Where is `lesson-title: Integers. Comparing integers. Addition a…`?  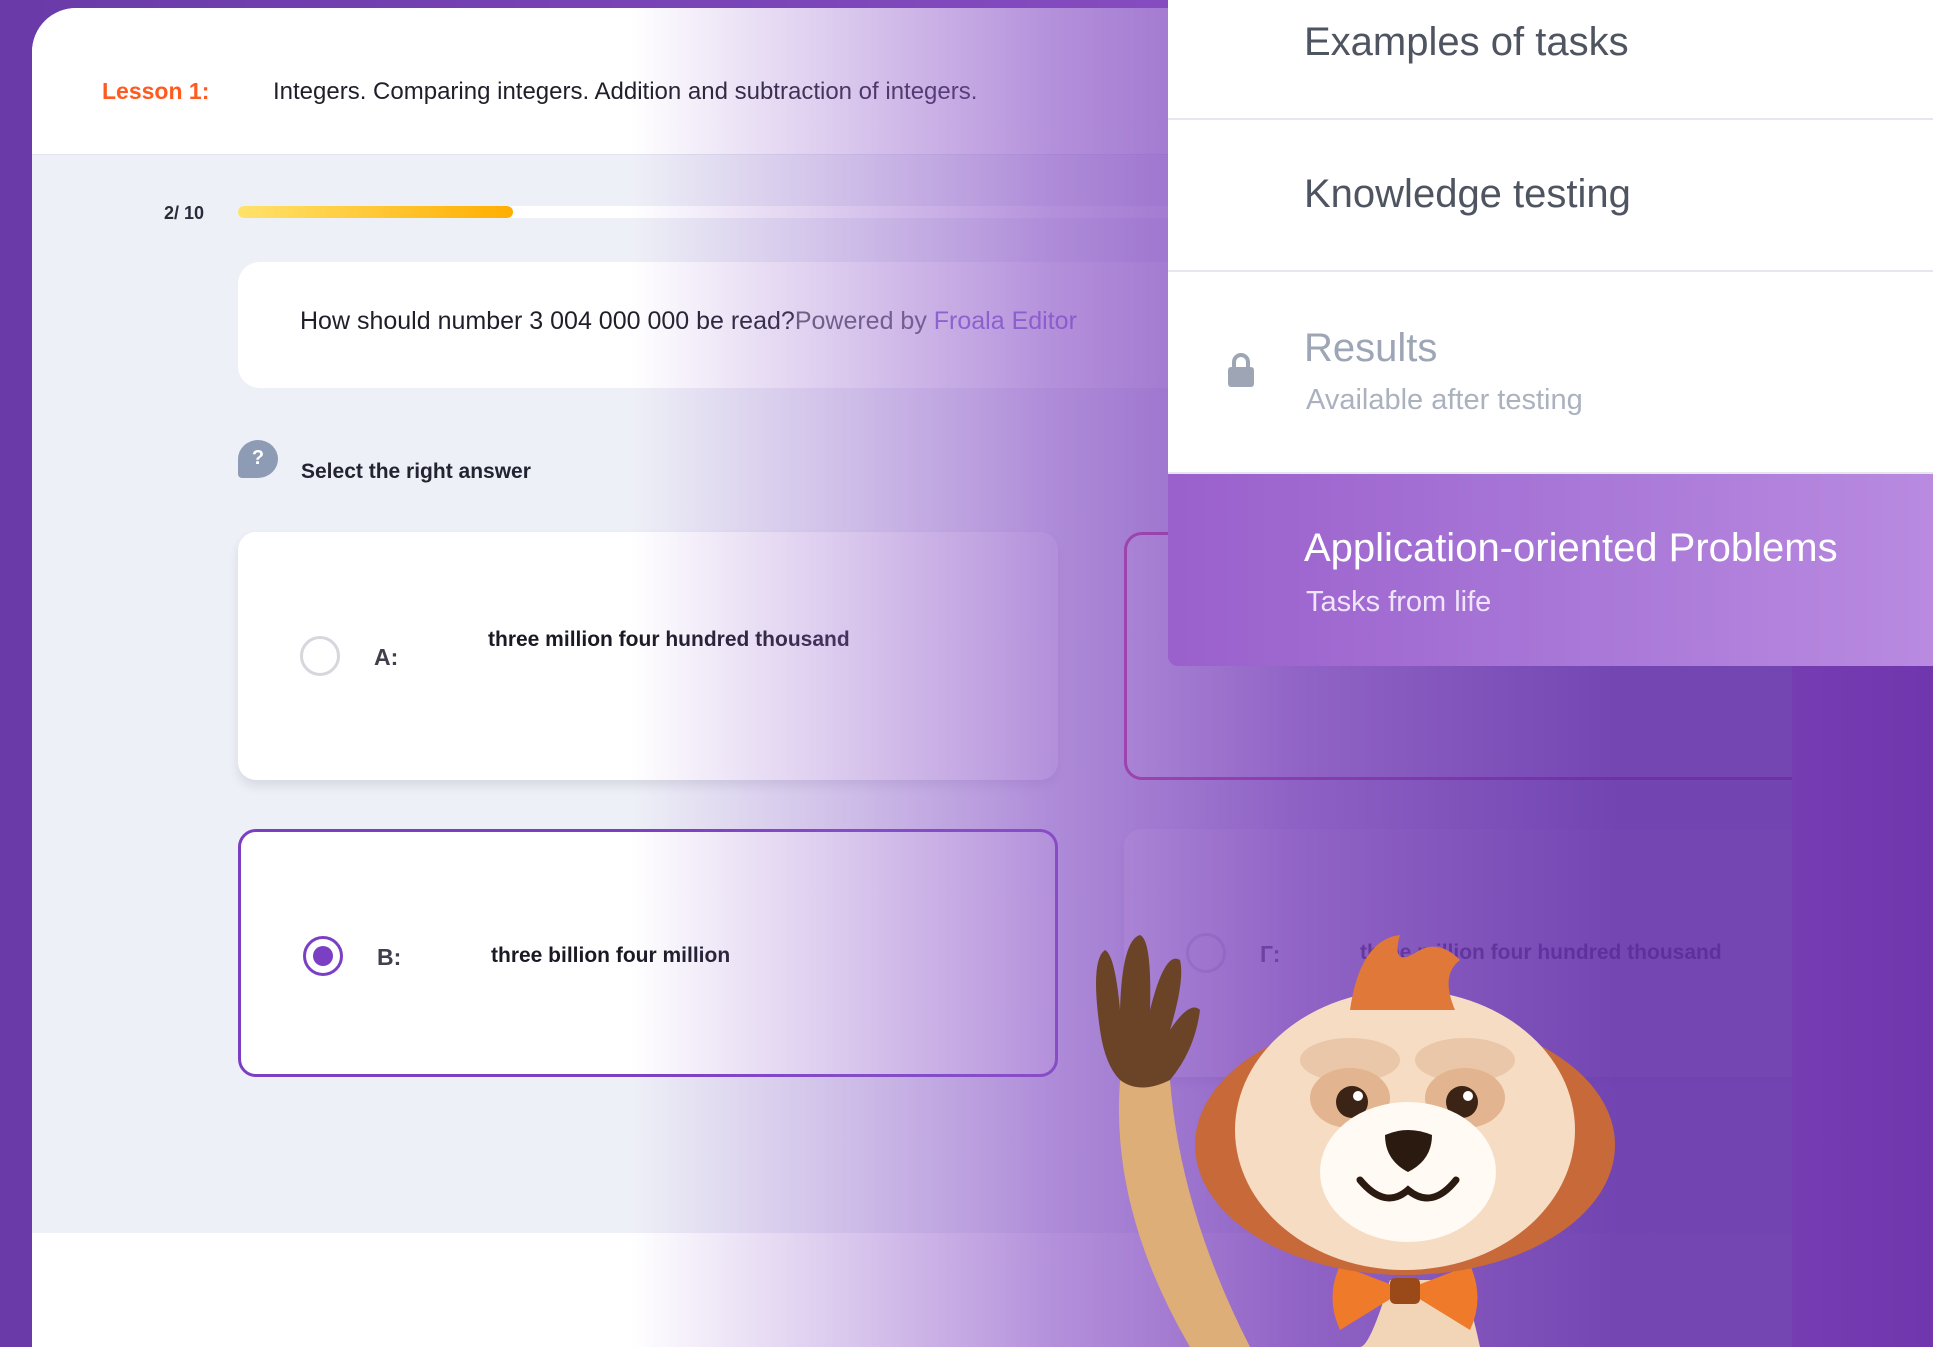 lesson-title: Integers. Comparing integers. Addition a… is located at coordinates (625, 91).